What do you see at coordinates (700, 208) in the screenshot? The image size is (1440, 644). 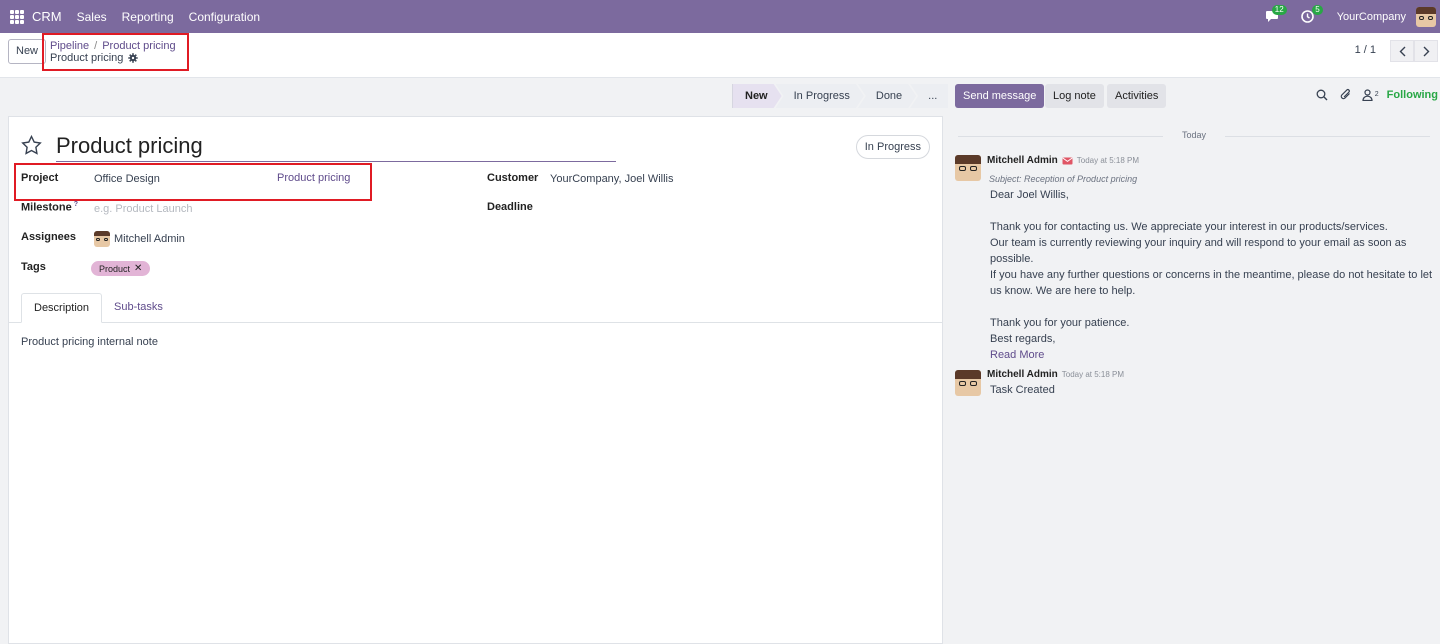 I see `deadline-field` at bounding box center [700, 208].